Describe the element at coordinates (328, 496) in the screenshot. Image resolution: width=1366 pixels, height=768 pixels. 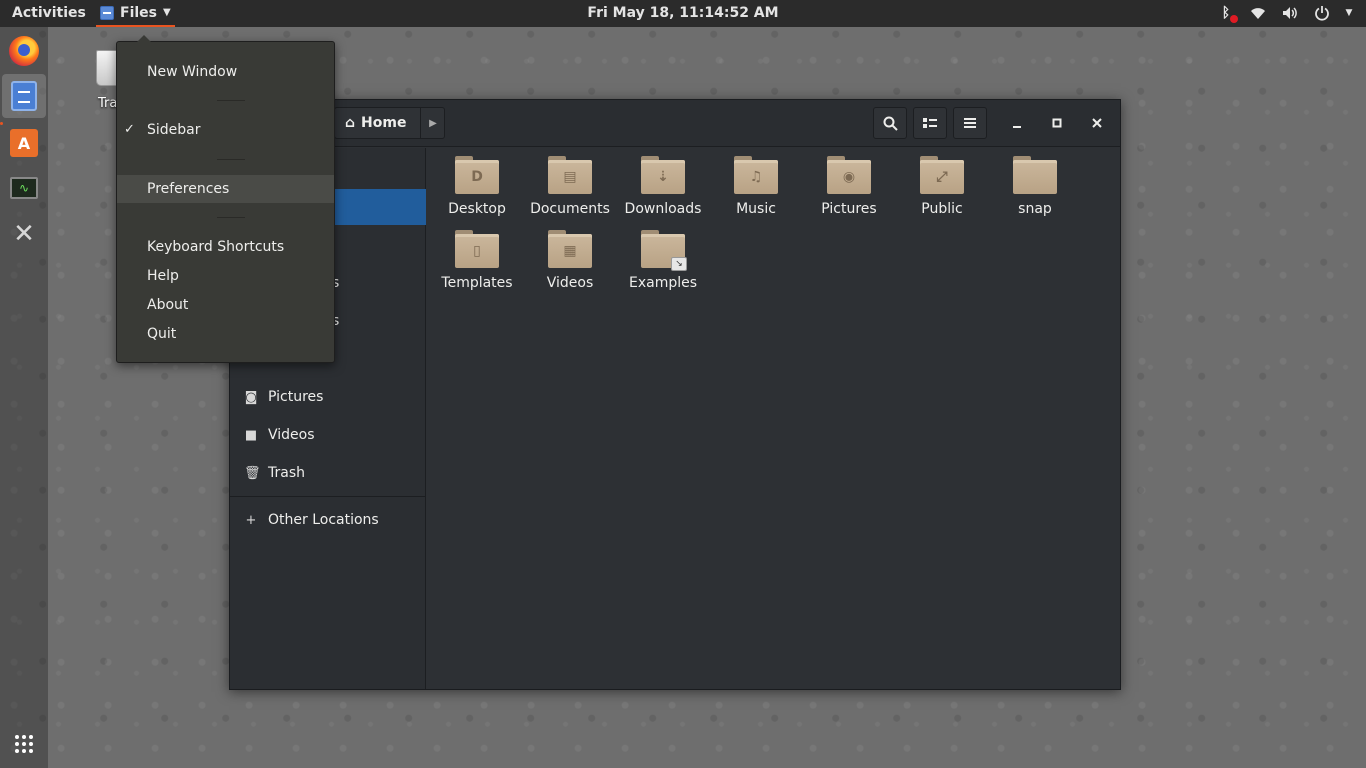
I see `sidebar-separator` at that location.